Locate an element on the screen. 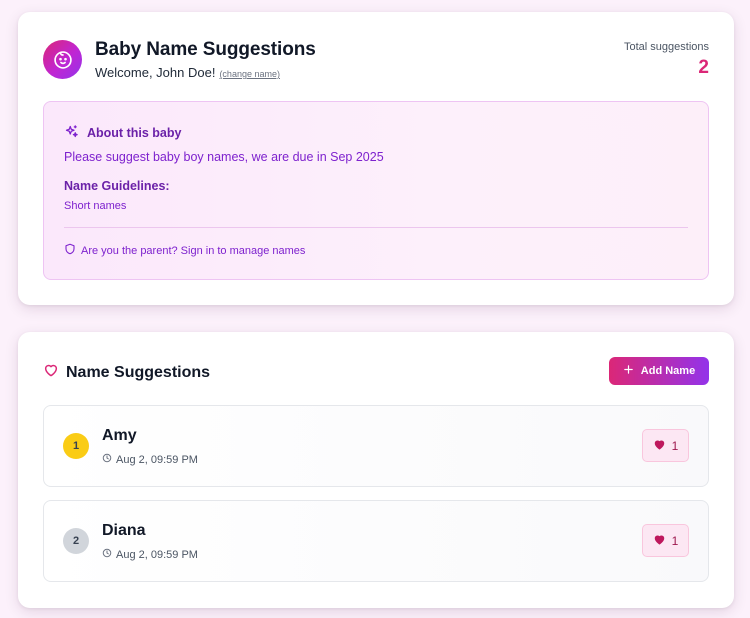 The width and height of the screenshot is (750, 618). total-suggestions-count: 2 is located at coordinates (703, 67).